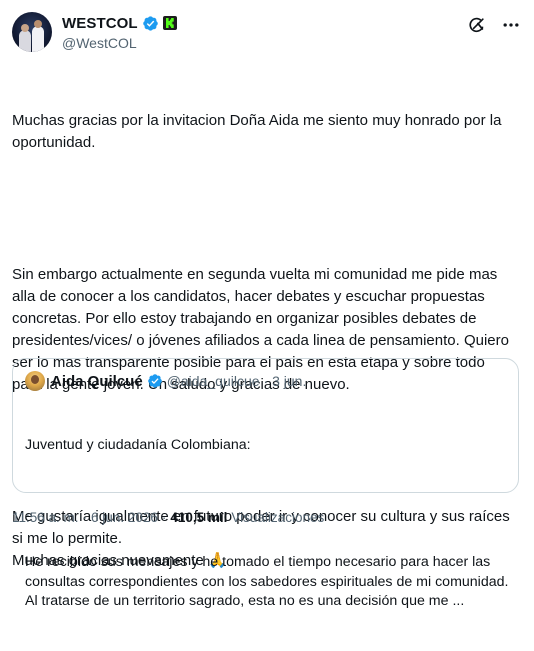 This screenshot has height=651, width=534. I want to click on tweet-header: WESTCOL @WestCOL, so click(267, 33).